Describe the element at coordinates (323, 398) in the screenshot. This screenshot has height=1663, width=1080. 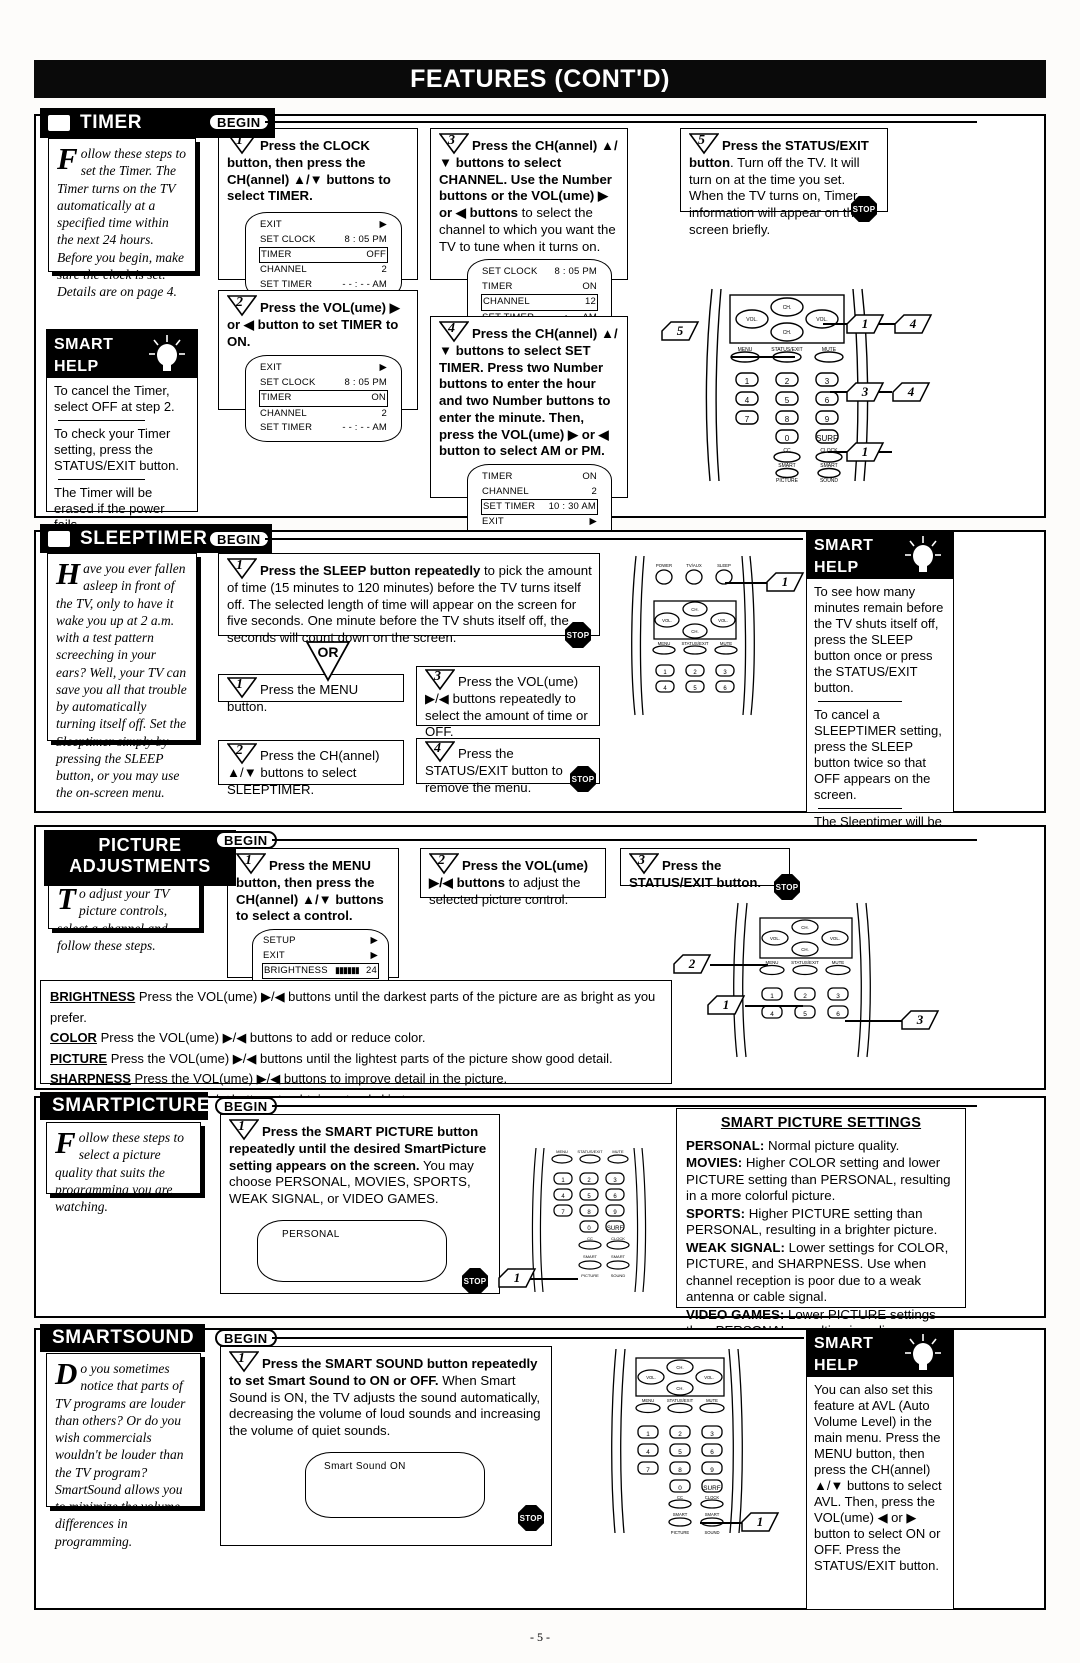
I see `osd-row-highlighted: TIMER ON` at that location.